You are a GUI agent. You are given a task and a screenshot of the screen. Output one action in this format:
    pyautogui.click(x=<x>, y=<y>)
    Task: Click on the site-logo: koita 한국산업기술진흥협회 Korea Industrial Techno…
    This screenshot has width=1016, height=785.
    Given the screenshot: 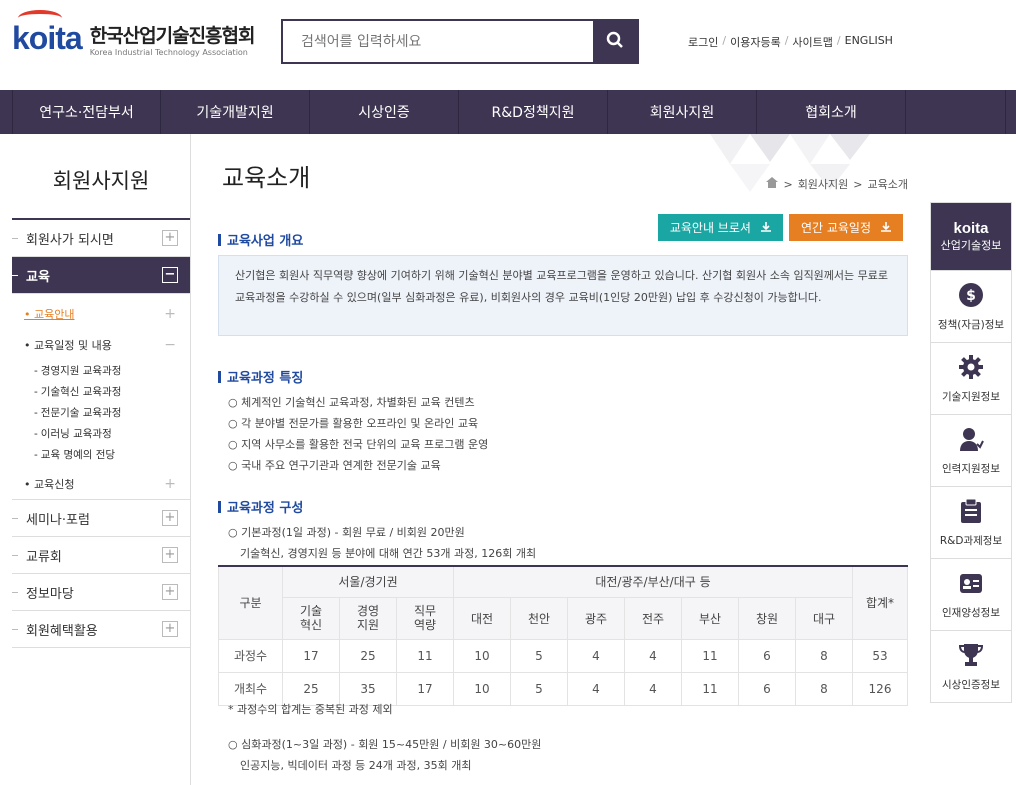 What is the action you would take?
    pyautogui.click(x=133, y=33)
    